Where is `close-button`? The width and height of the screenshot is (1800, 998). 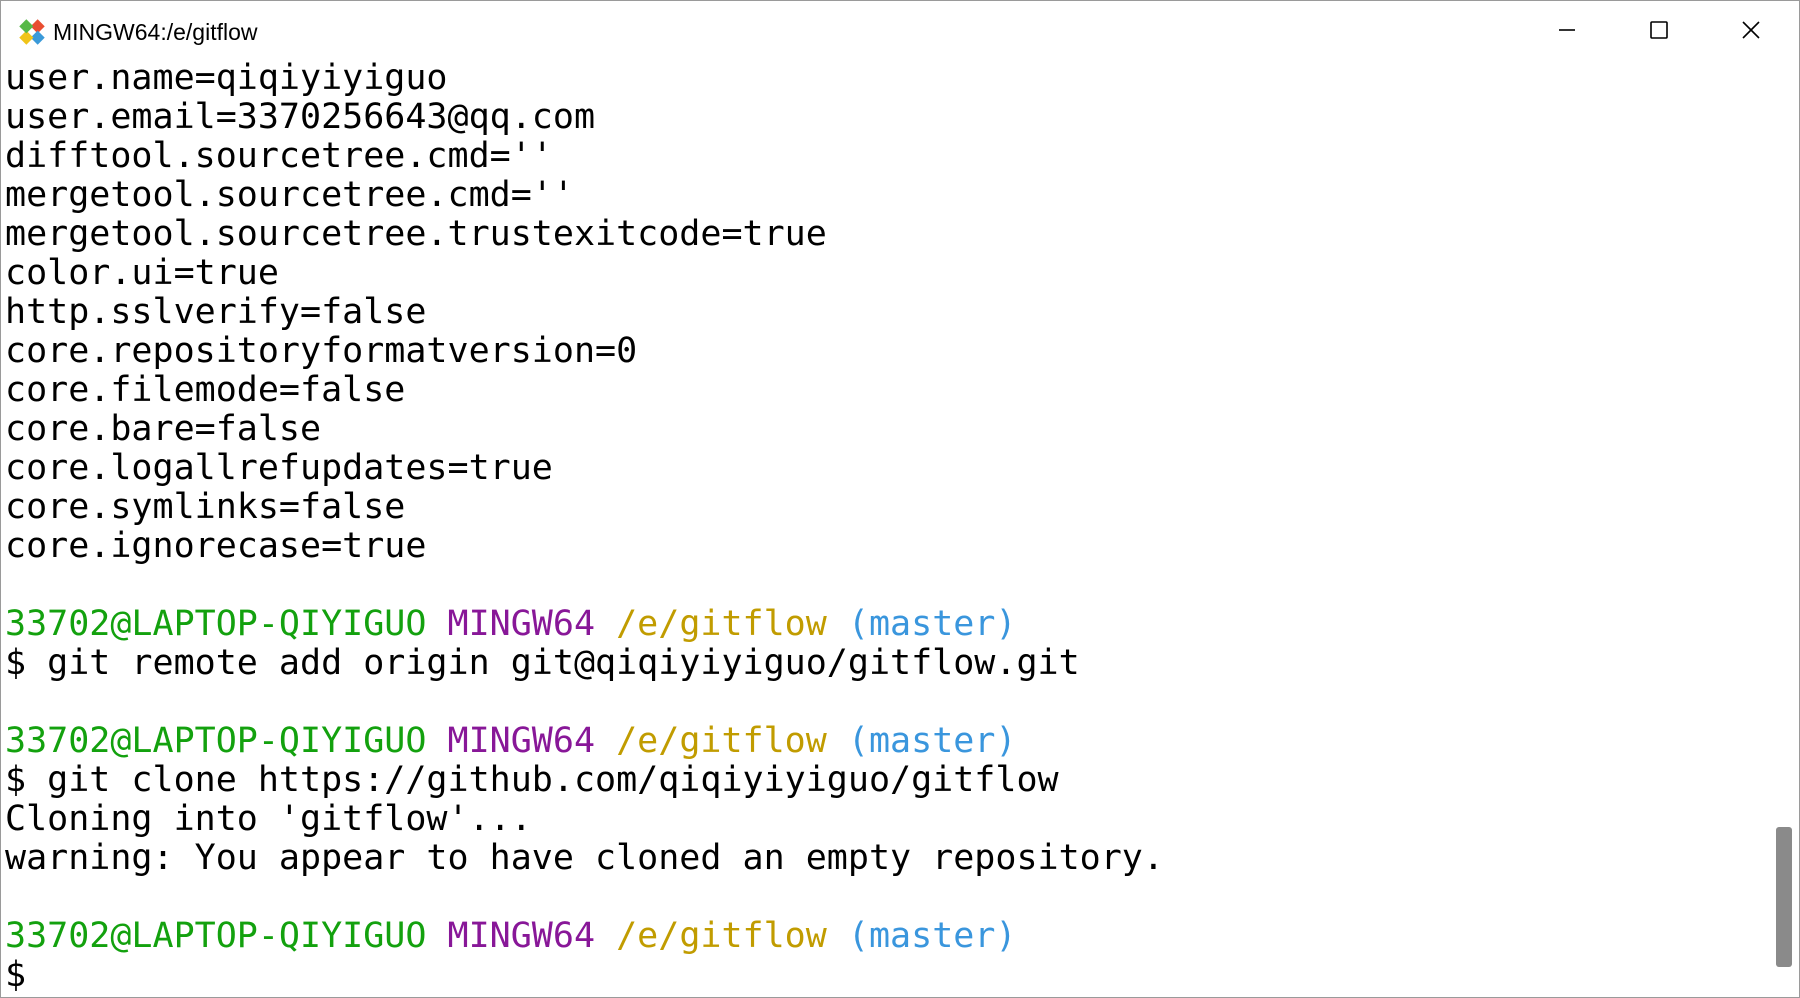
close-button is located at coordinates (1751, 30).